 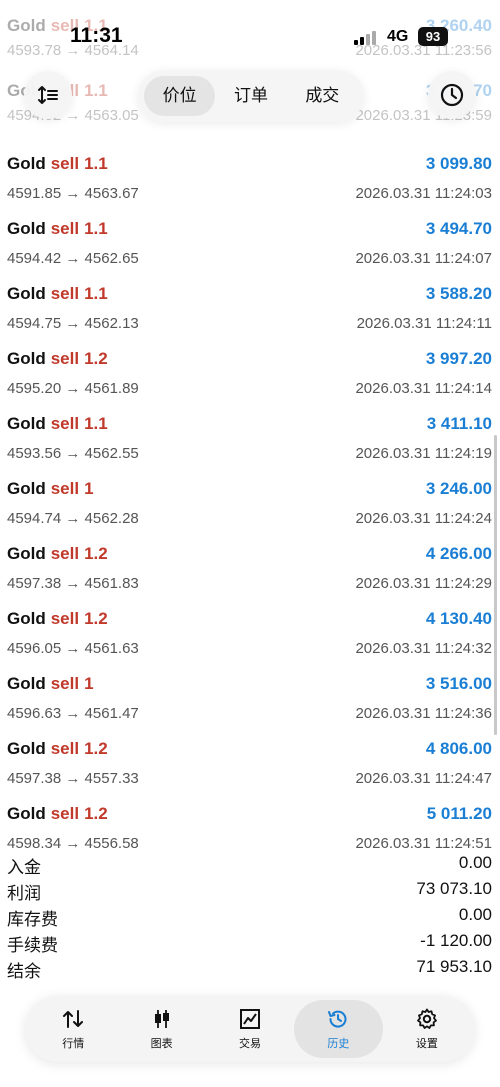 What do you see at coordinates (423, 50) in the screenshot?
I see `deal-time: 2026.03.31 11:23:56` at bounding box center [423, 50].